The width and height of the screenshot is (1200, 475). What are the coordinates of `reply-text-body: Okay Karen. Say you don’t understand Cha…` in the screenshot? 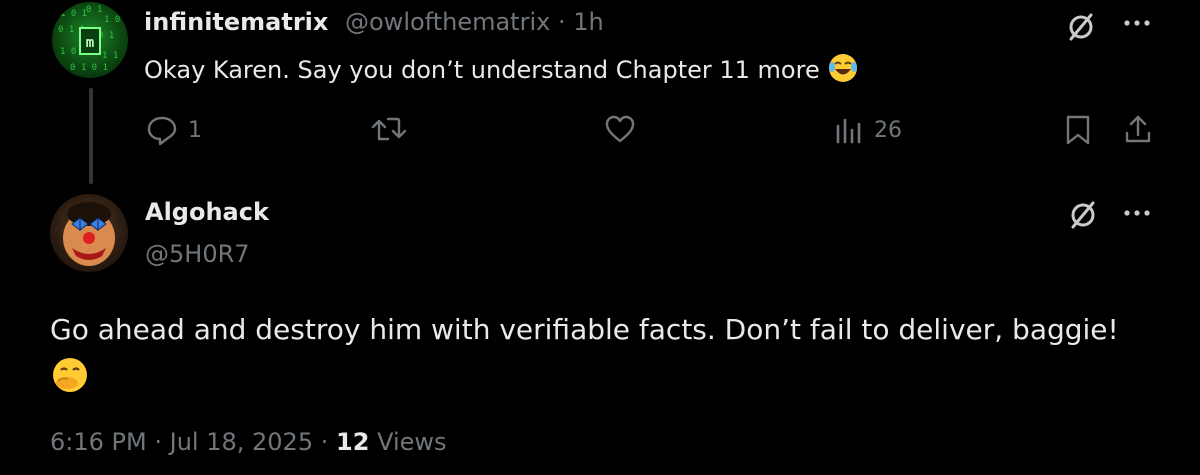 It's located at (482, 70).